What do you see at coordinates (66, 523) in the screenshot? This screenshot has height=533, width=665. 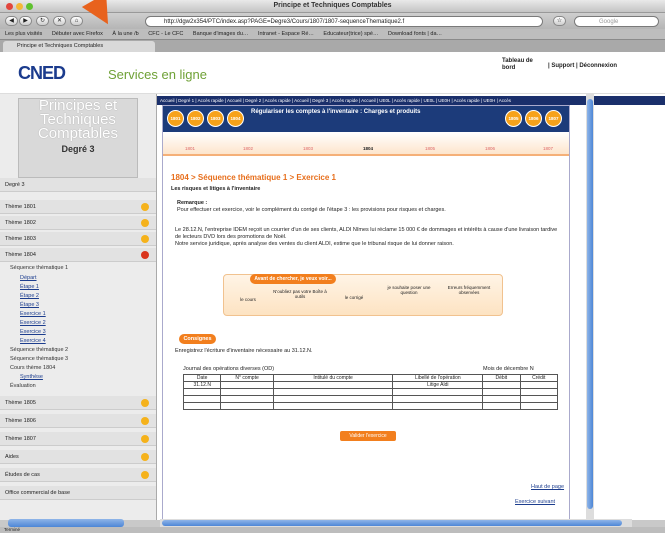 I see `sidebar-horizontal-scrollbar` at bounding box center [66, 523].